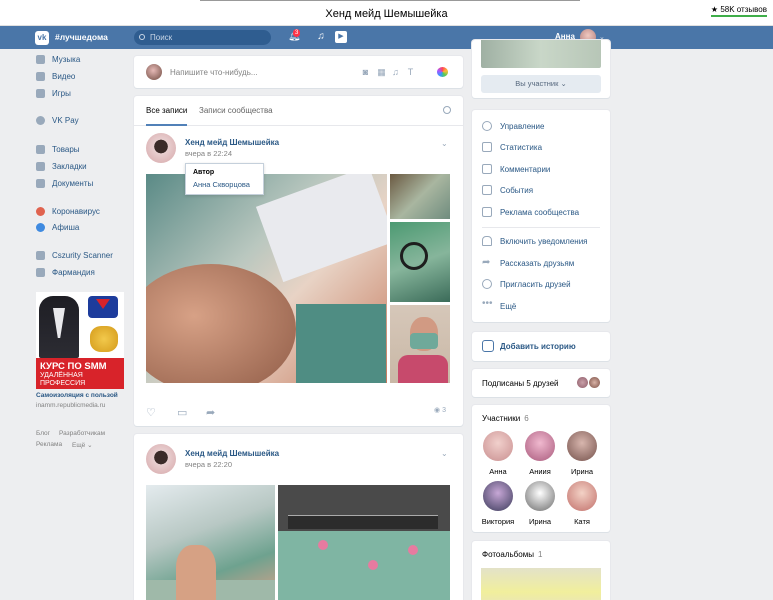  I want to click on albums-header: Фотоальбомы 1, so click(512, 554).